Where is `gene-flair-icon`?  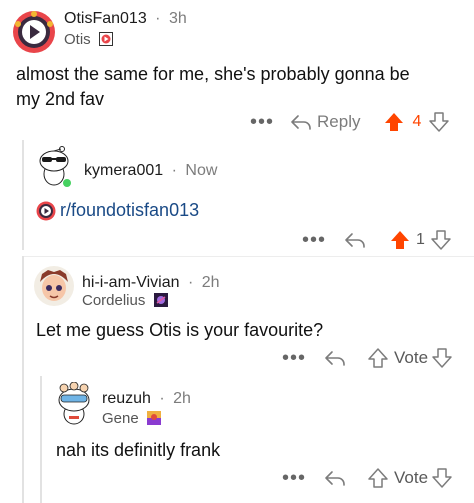
gene-flair-icon is located at coordinates (153, 418).